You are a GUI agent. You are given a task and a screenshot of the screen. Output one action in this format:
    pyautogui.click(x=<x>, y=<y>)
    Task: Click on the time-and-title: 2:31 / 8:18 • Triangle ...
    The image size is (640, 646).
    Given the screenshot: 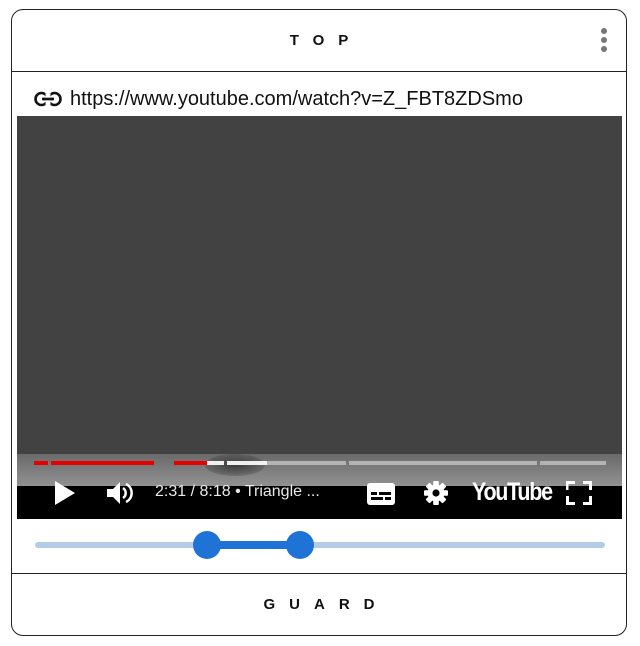 What is the action you would take?
    pyautogui.click(x=237, y=491)
    